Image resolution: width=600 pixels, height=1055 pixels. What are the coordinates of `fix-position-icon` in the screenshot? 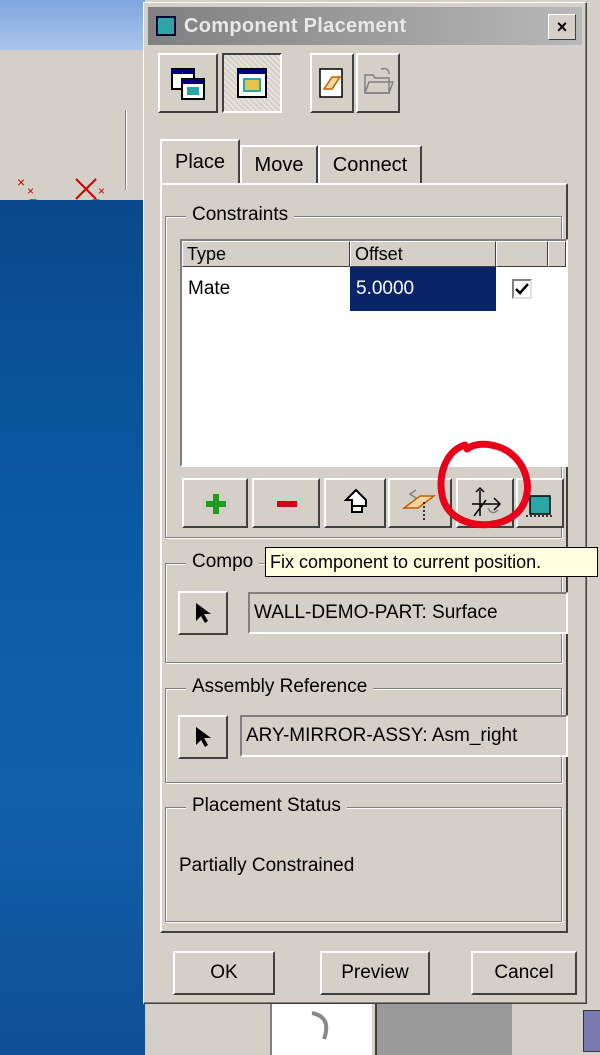 It's located at (487, 501).